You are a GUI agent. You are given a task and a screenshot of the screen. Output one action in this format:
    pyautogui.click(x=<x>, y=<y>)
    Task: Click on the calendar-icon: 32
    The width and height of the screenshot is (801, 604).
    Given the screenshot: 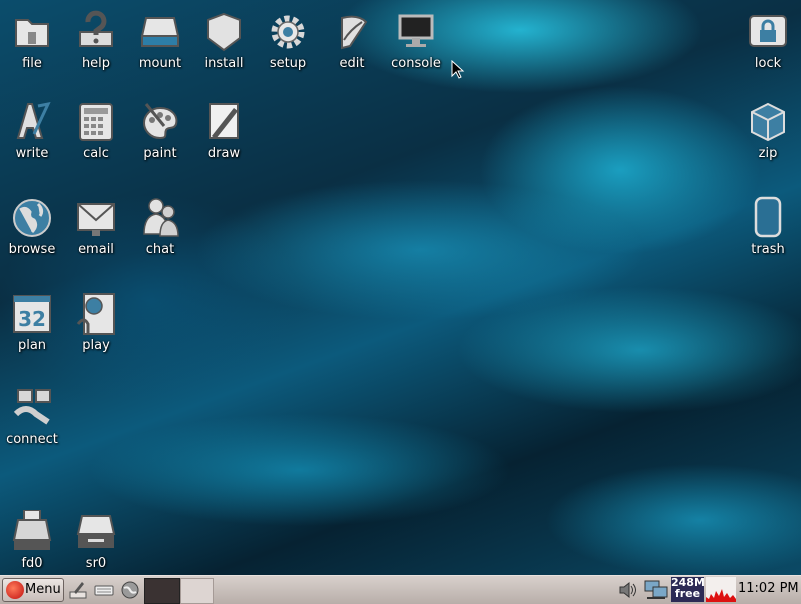 What is the action you would take?
    pyautogui.click(x=32, y=314)
    